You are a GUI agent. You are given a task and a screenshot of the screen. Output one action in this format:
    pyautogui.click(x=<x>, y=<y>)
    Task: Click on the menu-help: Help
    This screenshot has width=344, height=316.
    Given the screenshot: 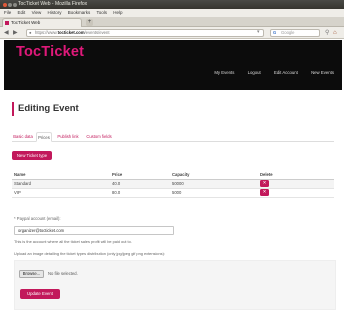 What is the action you would take?
    pyautogui.click(x=117, y=12)
    